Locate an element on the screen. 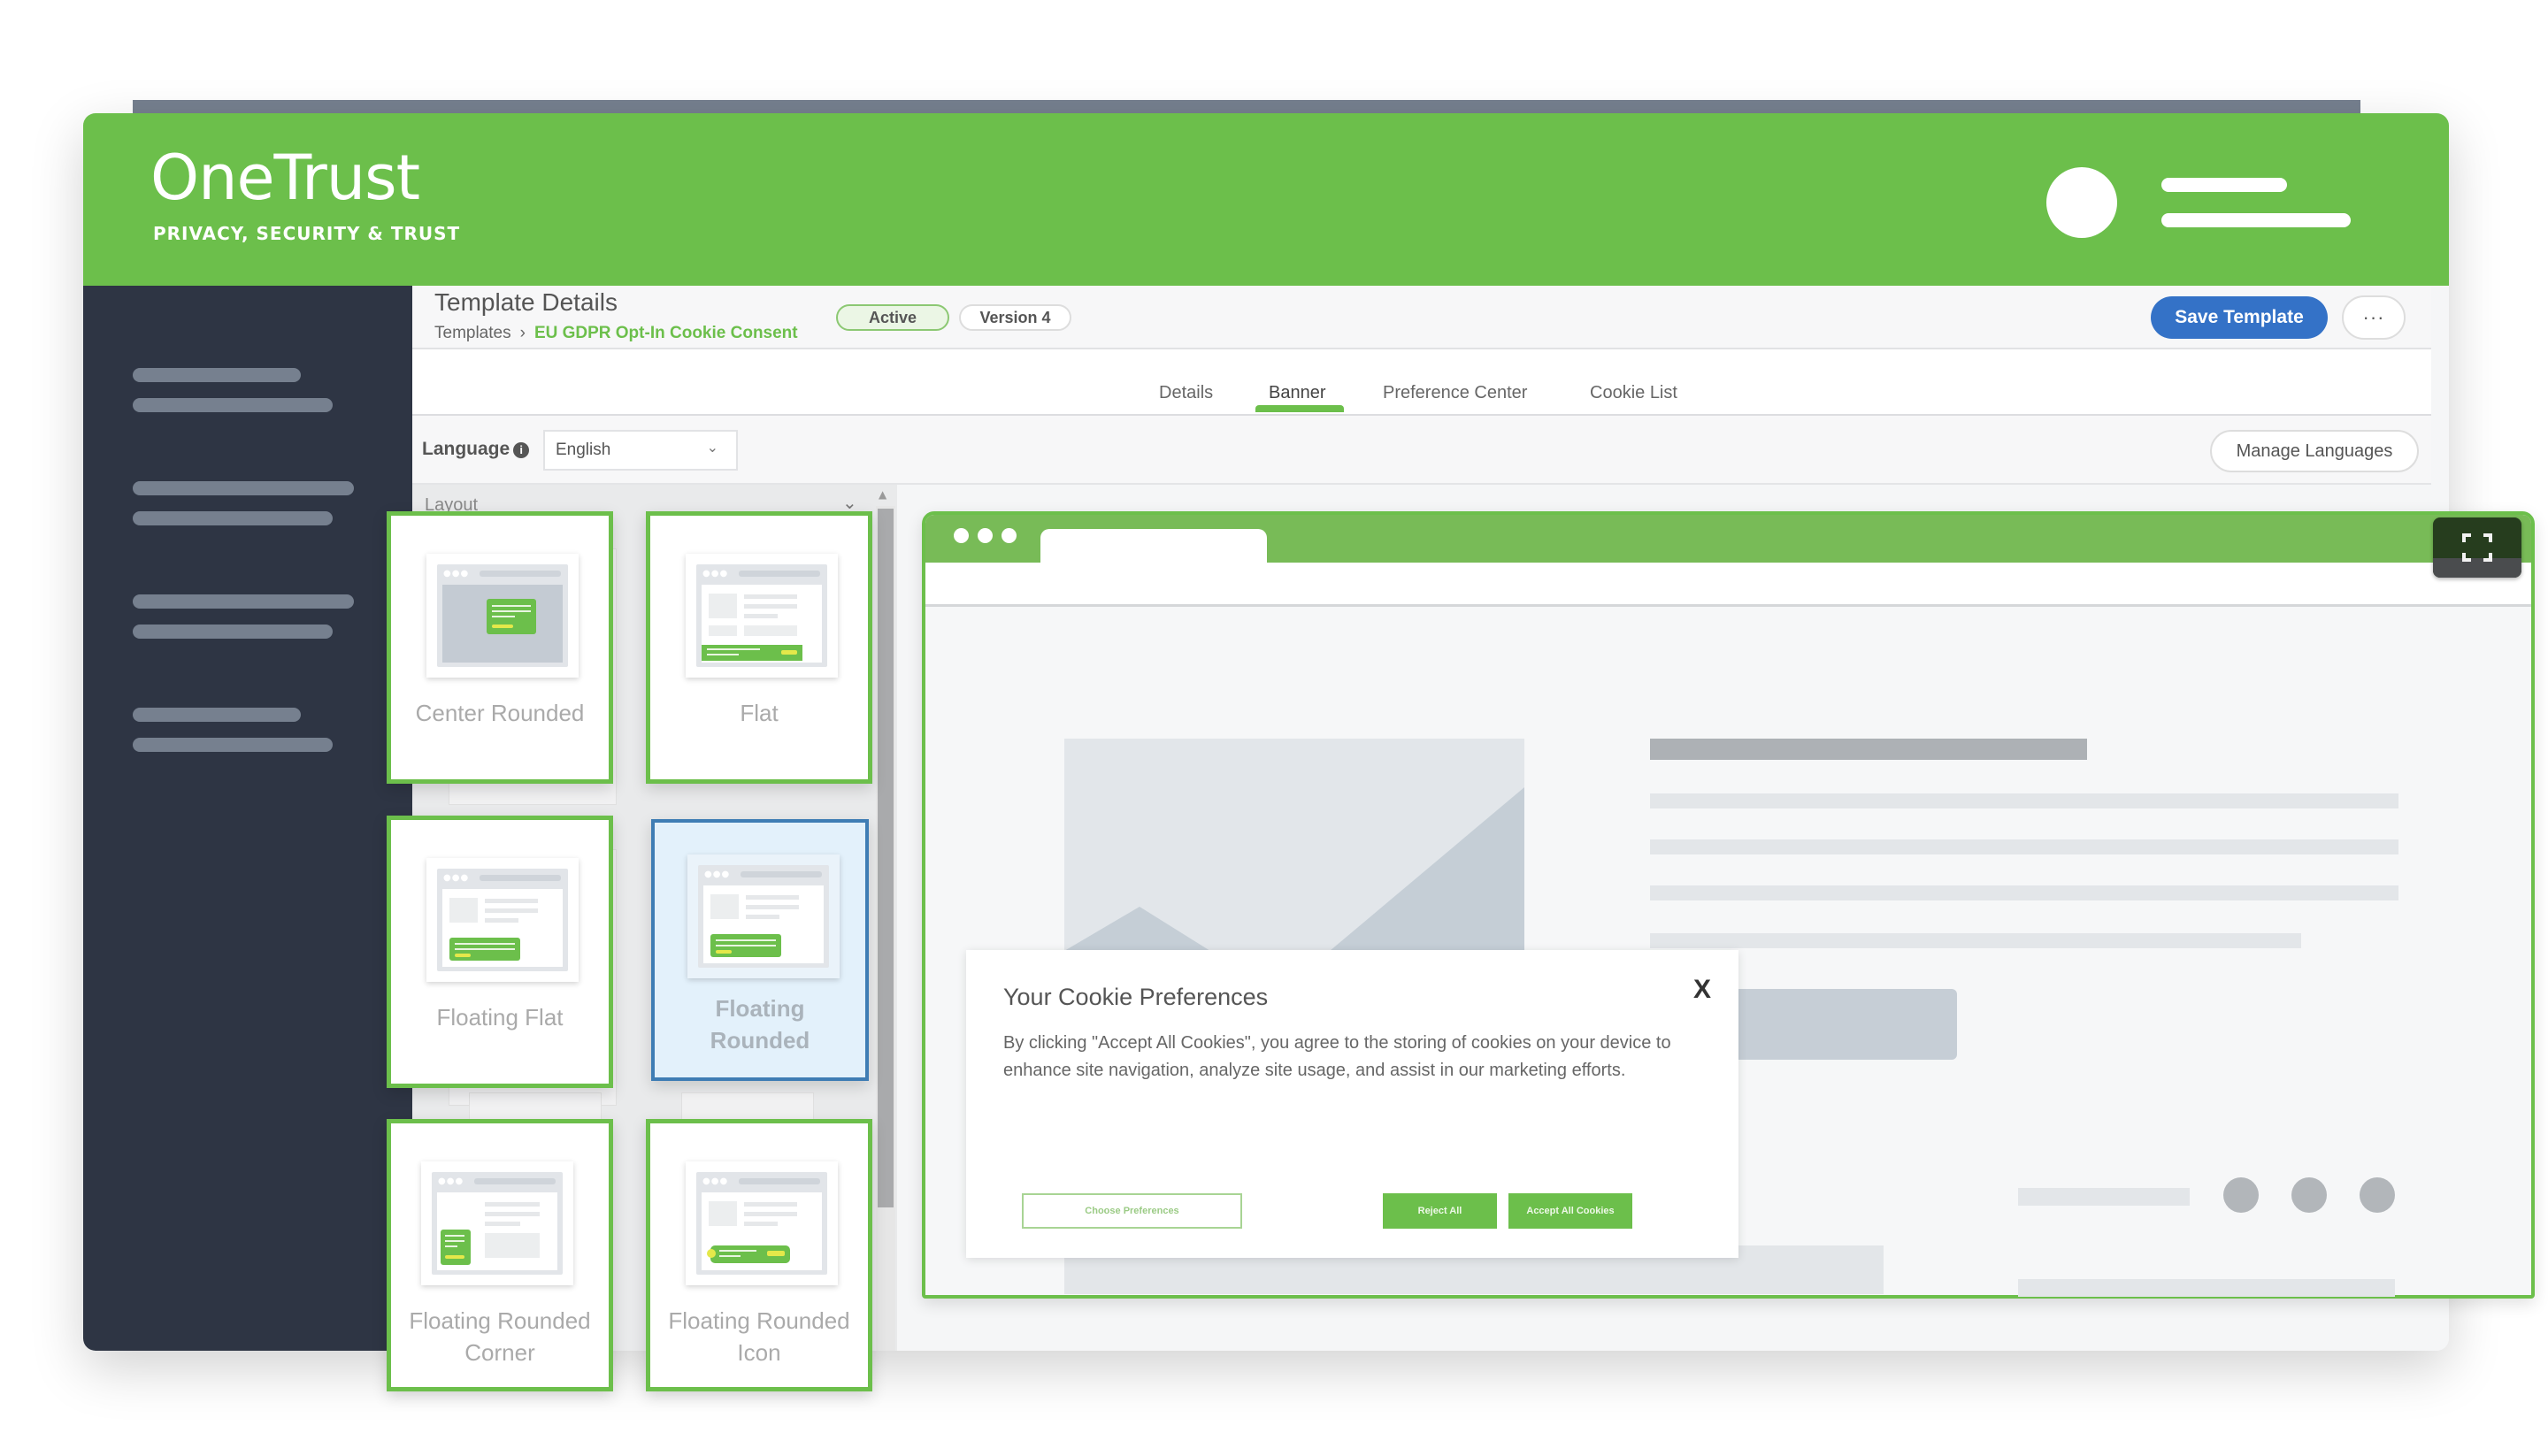  layout-option-flat: ●●● Flat is located at coordinates (759, 647).